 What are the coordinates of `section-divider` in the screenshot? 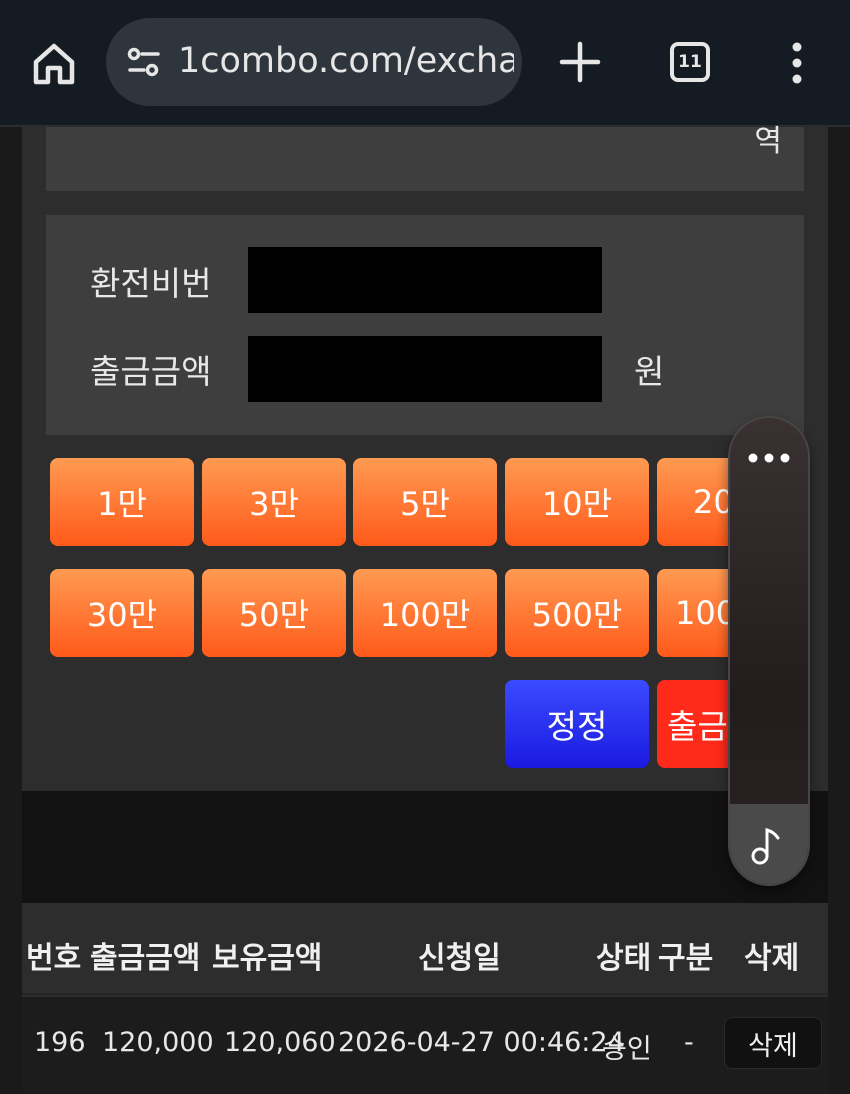 It's located at (425, 847).